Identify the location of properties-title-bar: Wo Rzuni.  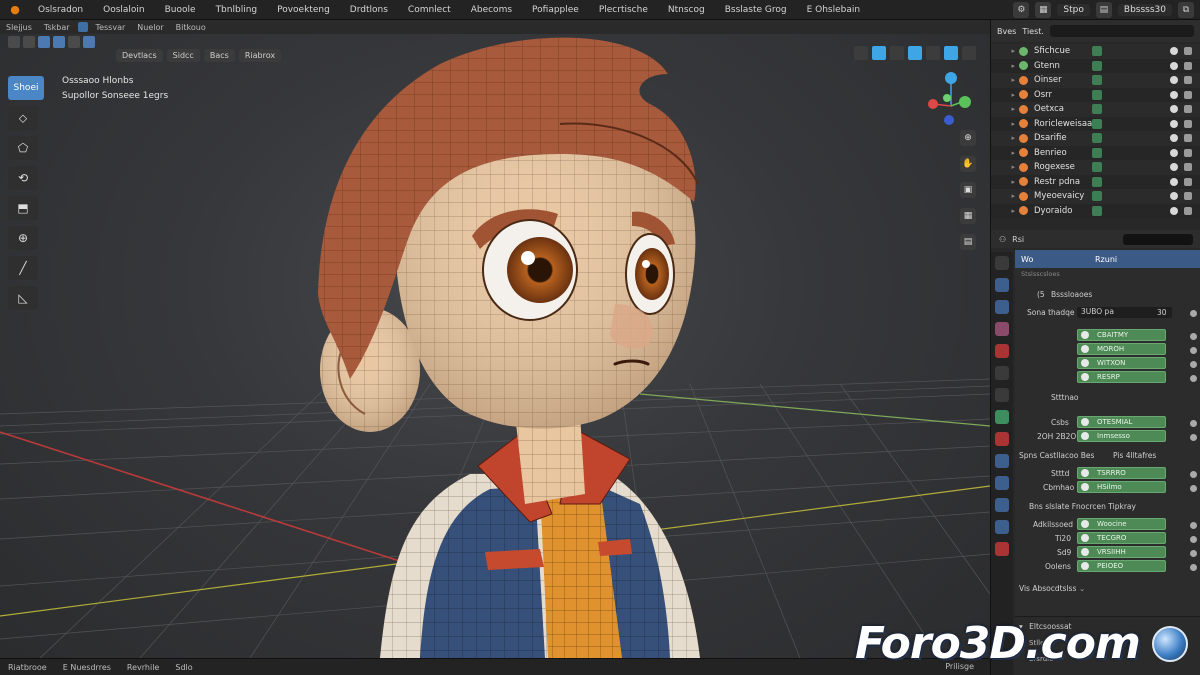
(1107, 259).